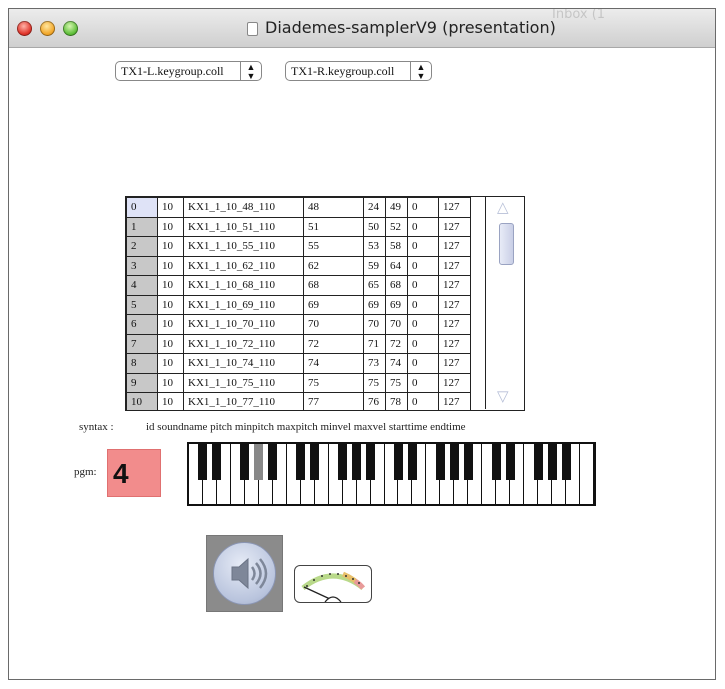 The image size is (725, 689). Describe the element at coordinates (396, 246) in the screenshot. I see `table-cell: 58` at that location.